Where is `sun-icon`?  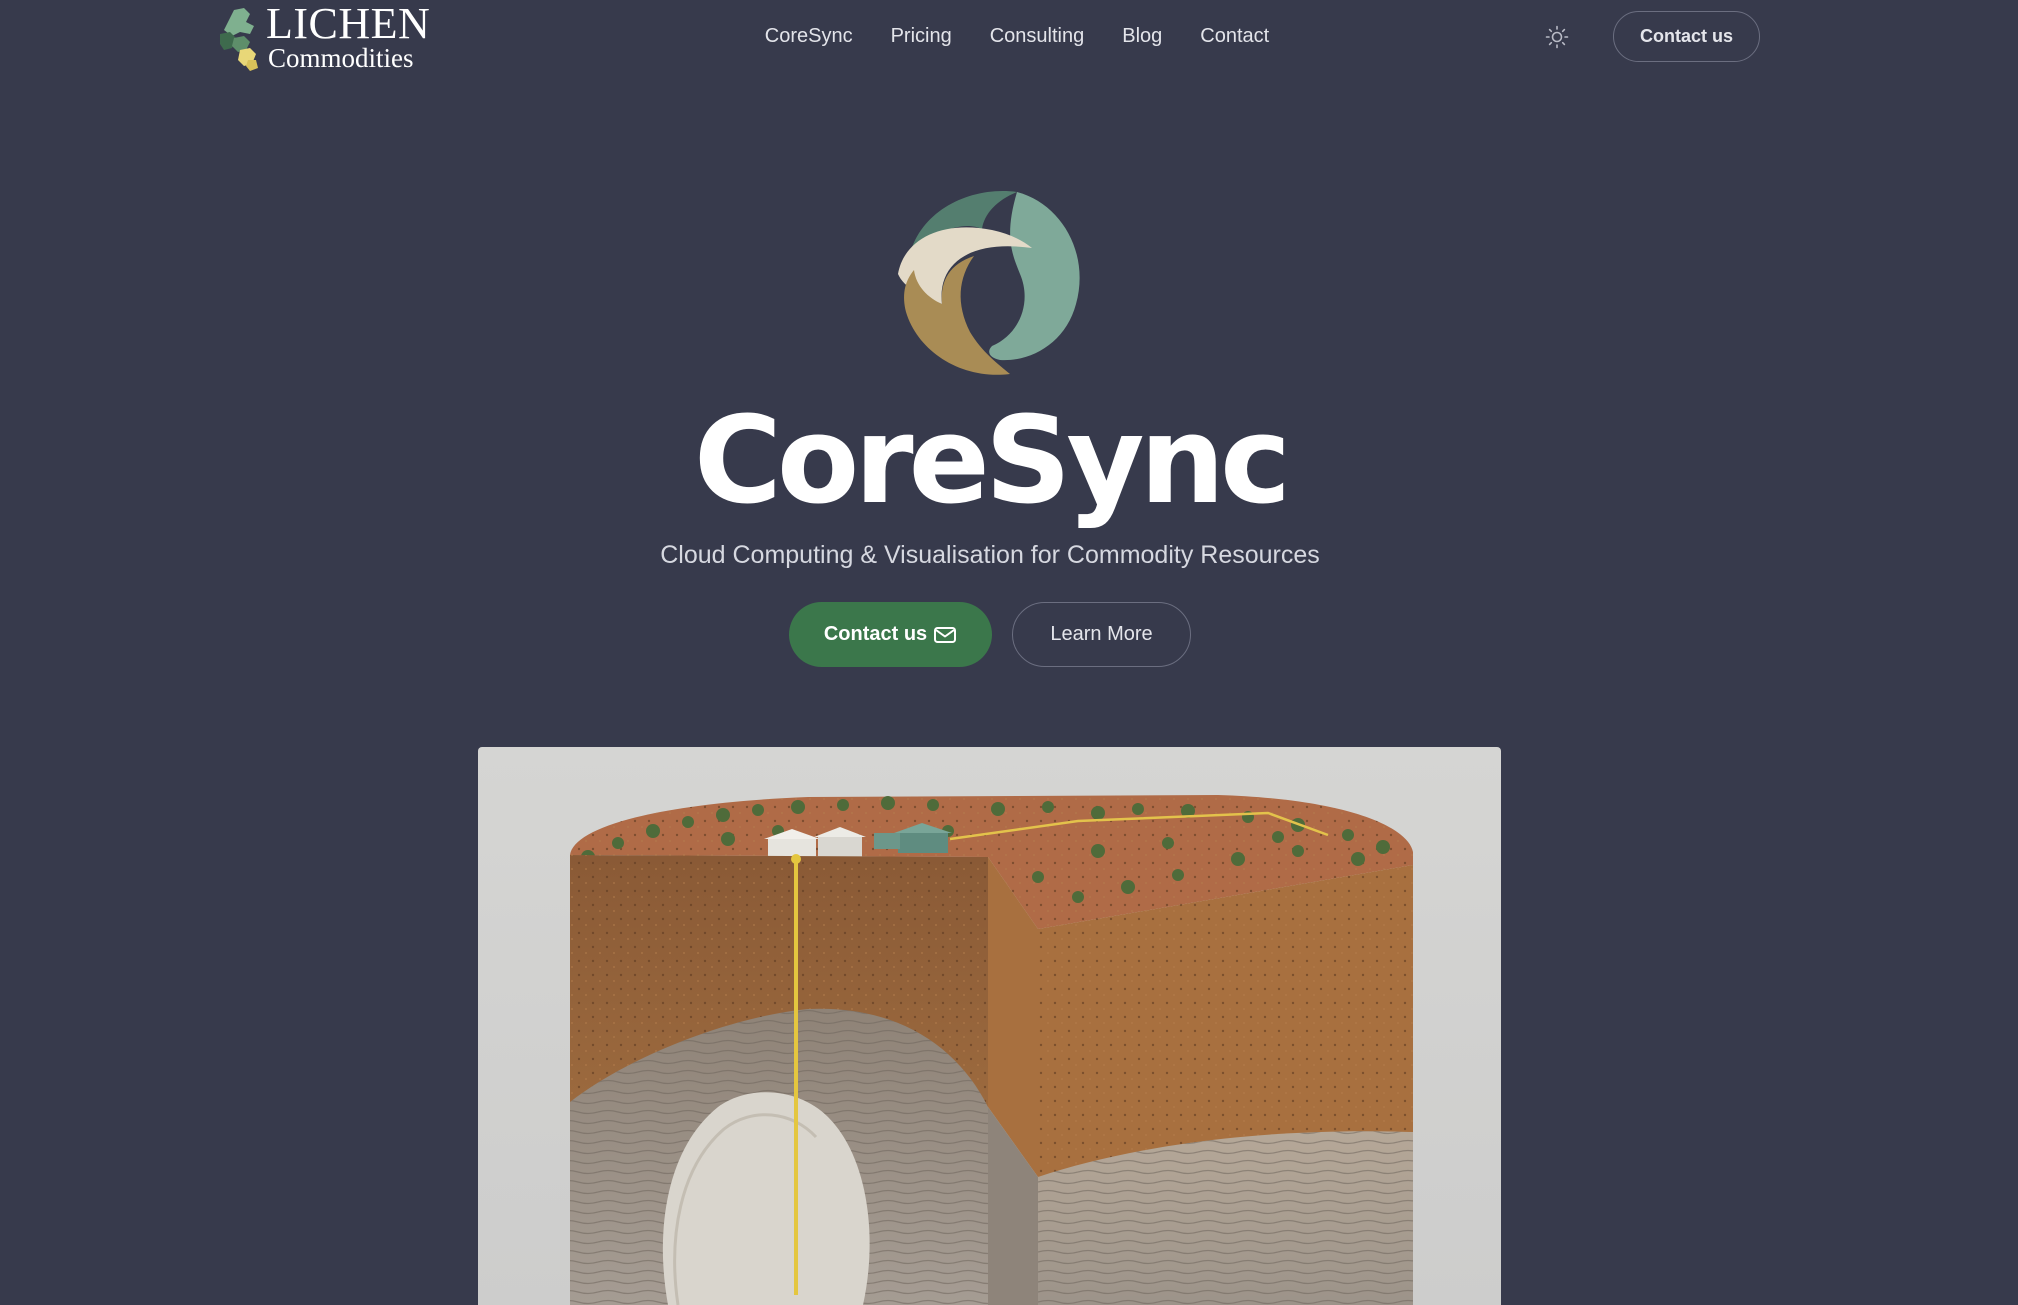
sun-icon is located at coordinates (1557, 37).